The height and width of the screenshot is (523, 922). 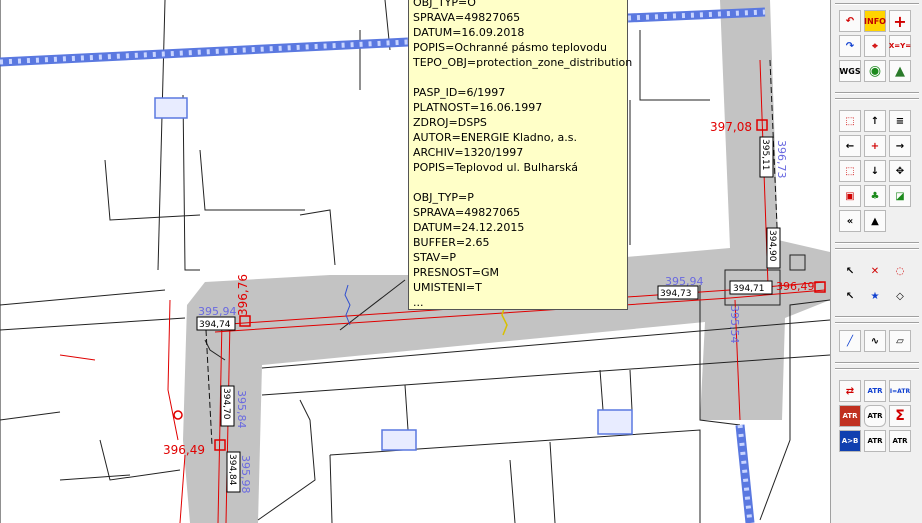 What do you see at coordinates (850, 146) in the screenshot?
I see `arrow-left-icon: ←` at bounding box center [850, 146].